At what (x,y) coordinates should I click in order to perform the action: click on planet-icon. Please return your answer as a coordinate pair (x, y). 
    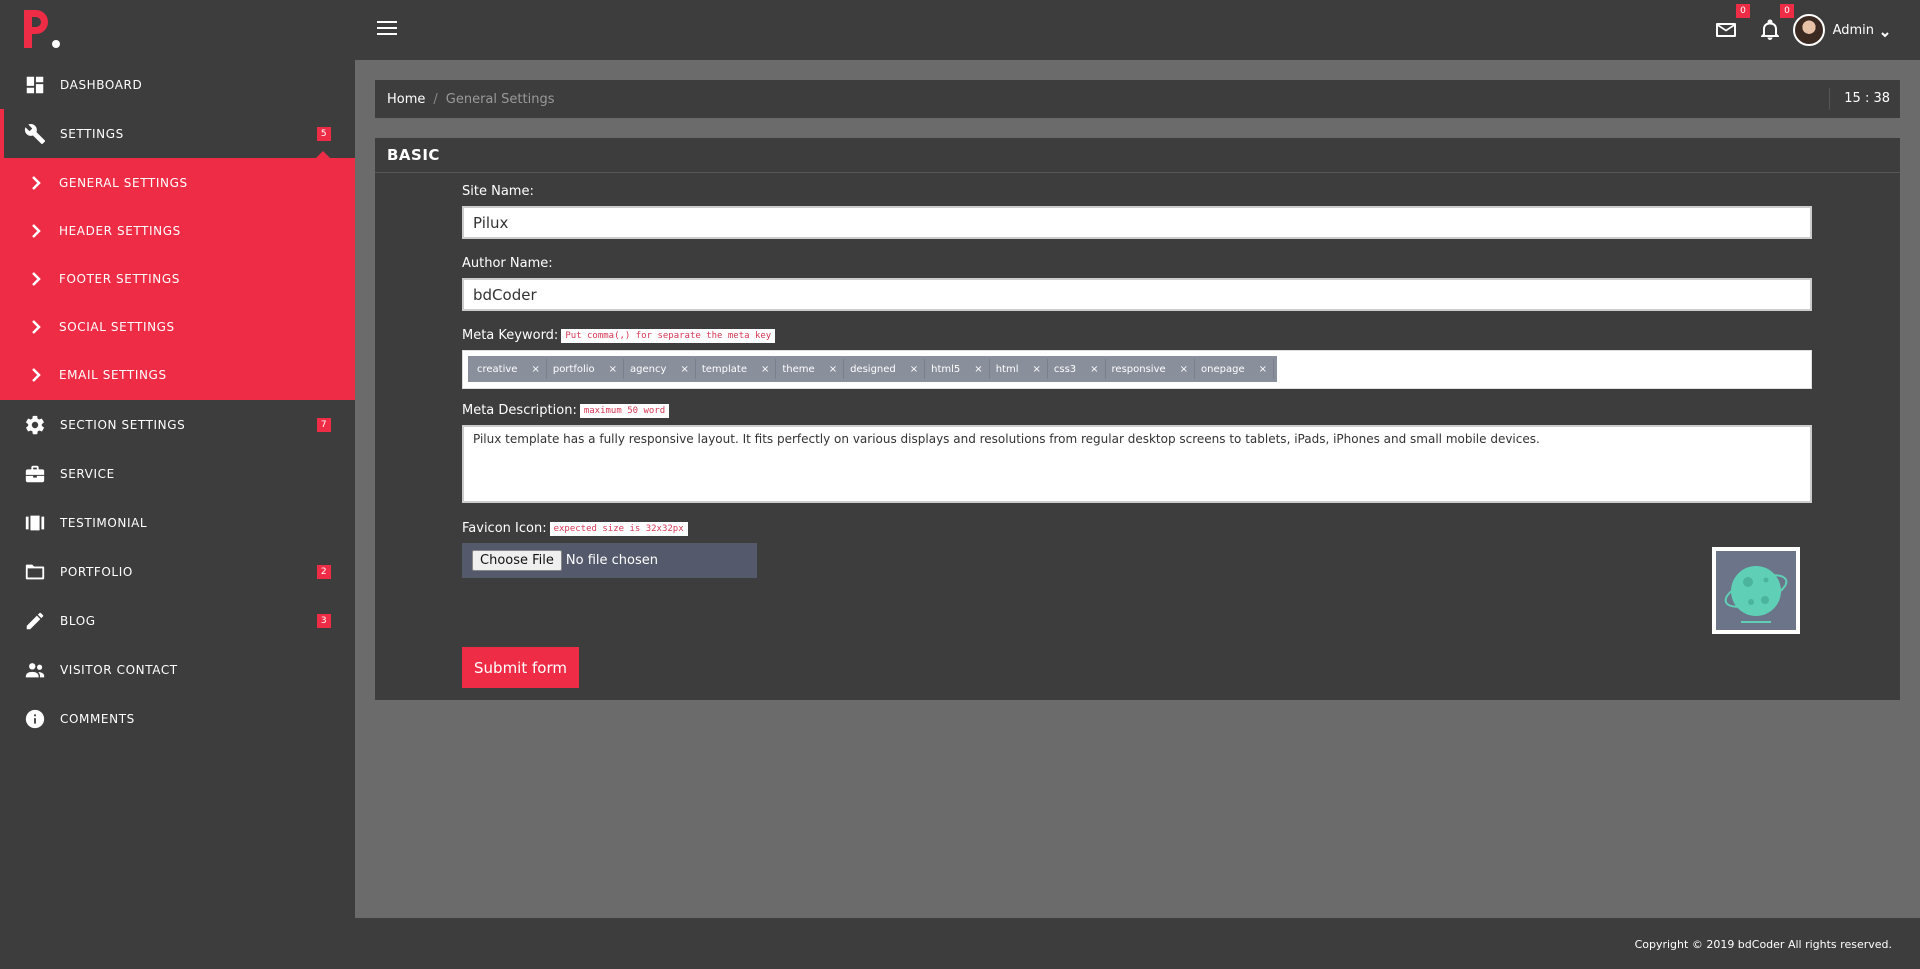
    Looking at the image, I should click on (1756, 590).